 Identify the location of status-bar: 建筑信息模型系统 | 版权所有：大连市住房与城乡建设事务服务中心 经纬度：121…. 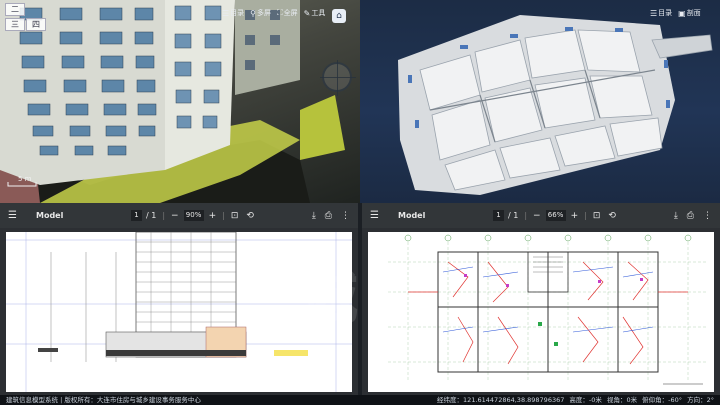
(360, 400).